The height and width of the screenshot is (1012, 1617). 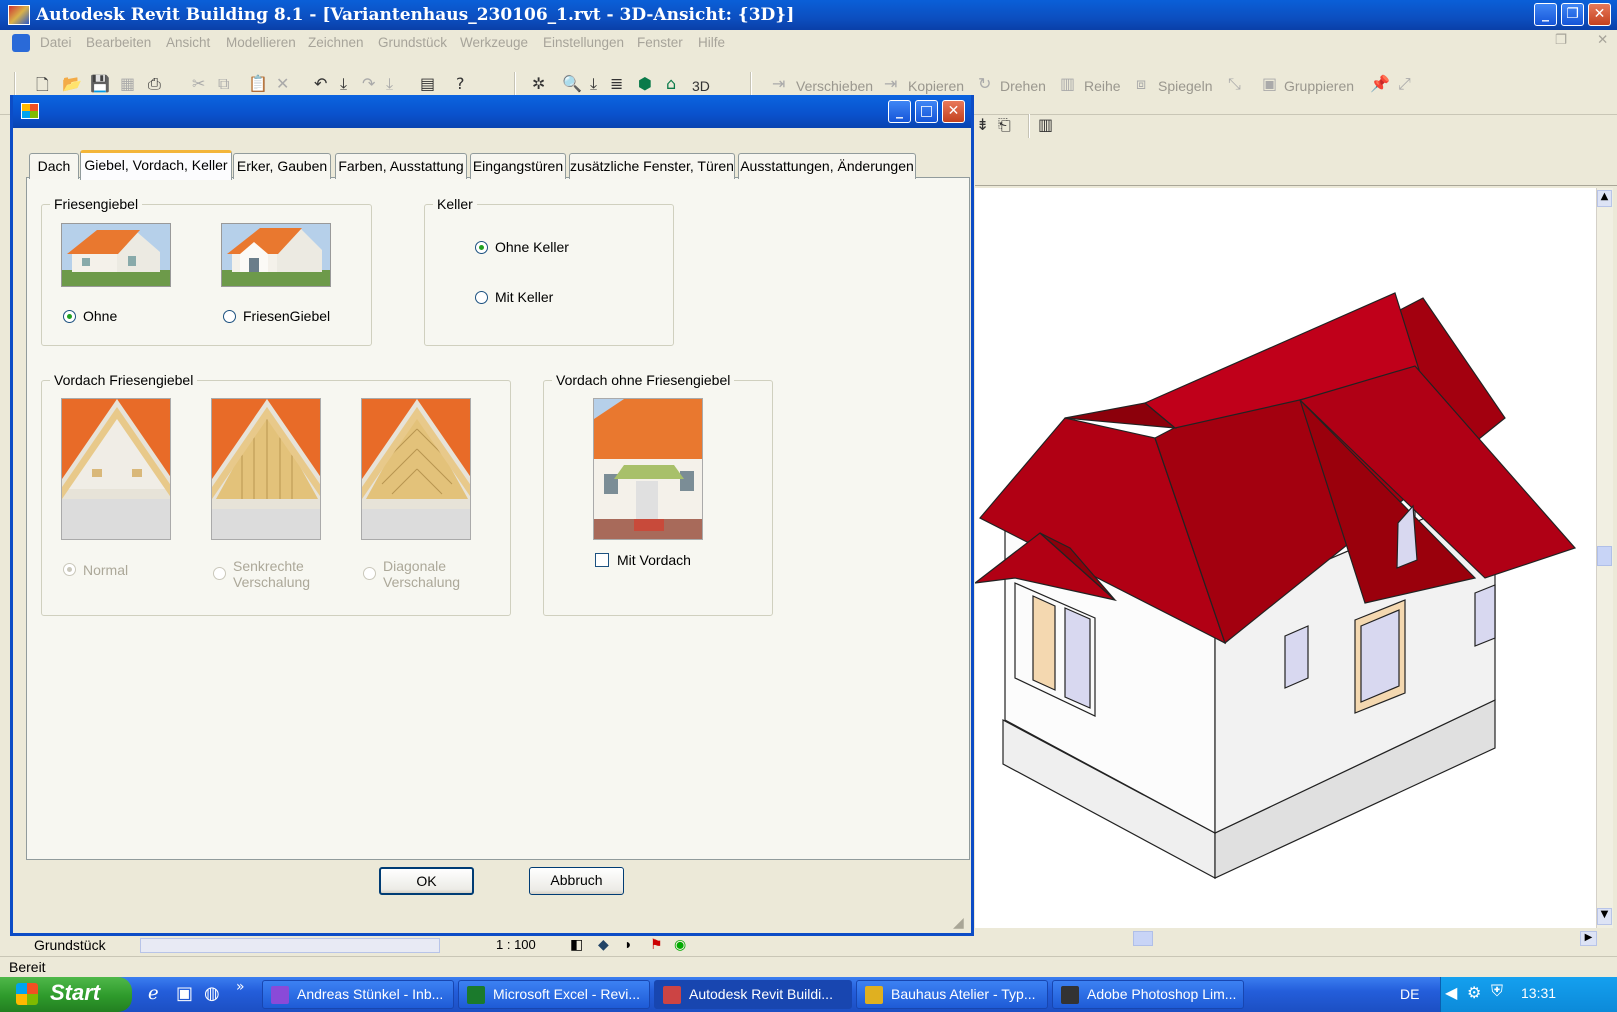 What do you see at coordinates (936, 86) in the screenshot?
I see `kopieren-button: Kopieren` at bounding box center [936, 86].